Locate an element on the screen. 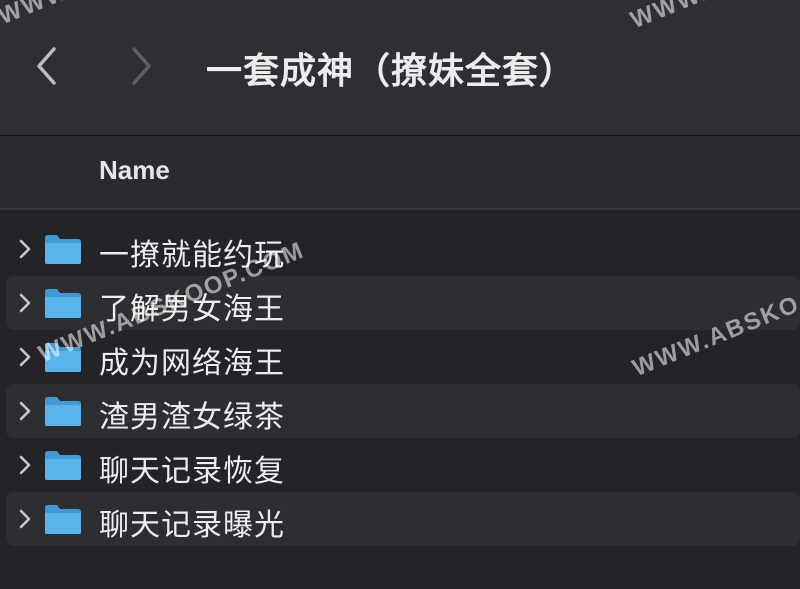 The width and height of the screenshot is (800, 589). column-header: Name is located at coordinates (400, 173).